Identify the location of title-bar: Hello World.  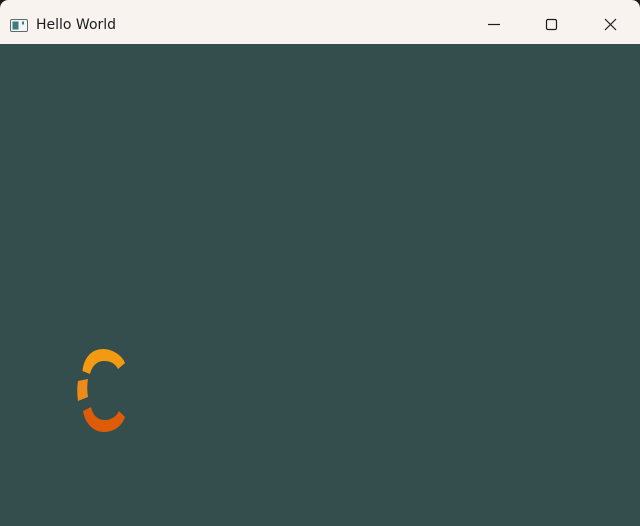
(320, 22).